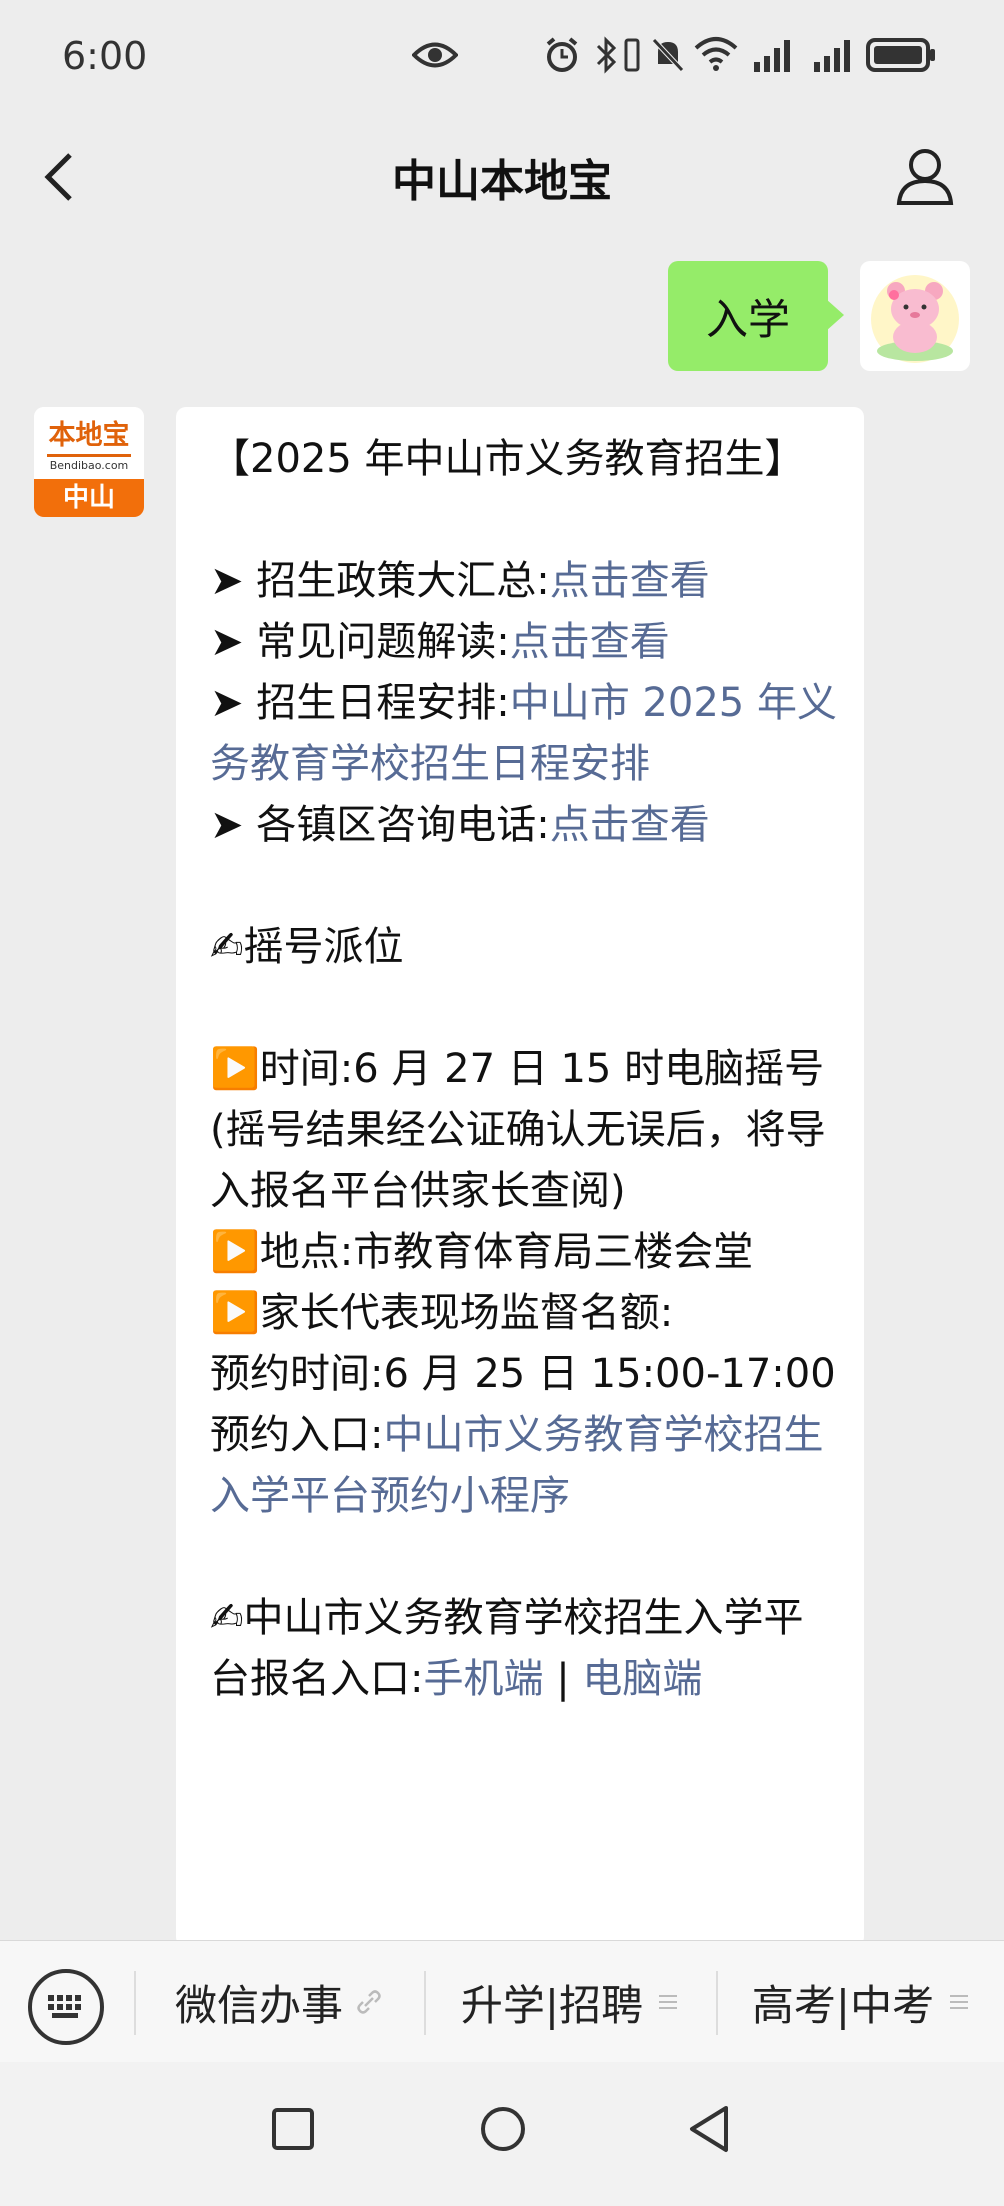 The width and height of the screenshot is (1004, 2206). I want to click on mute-icon, so click(668, 55).